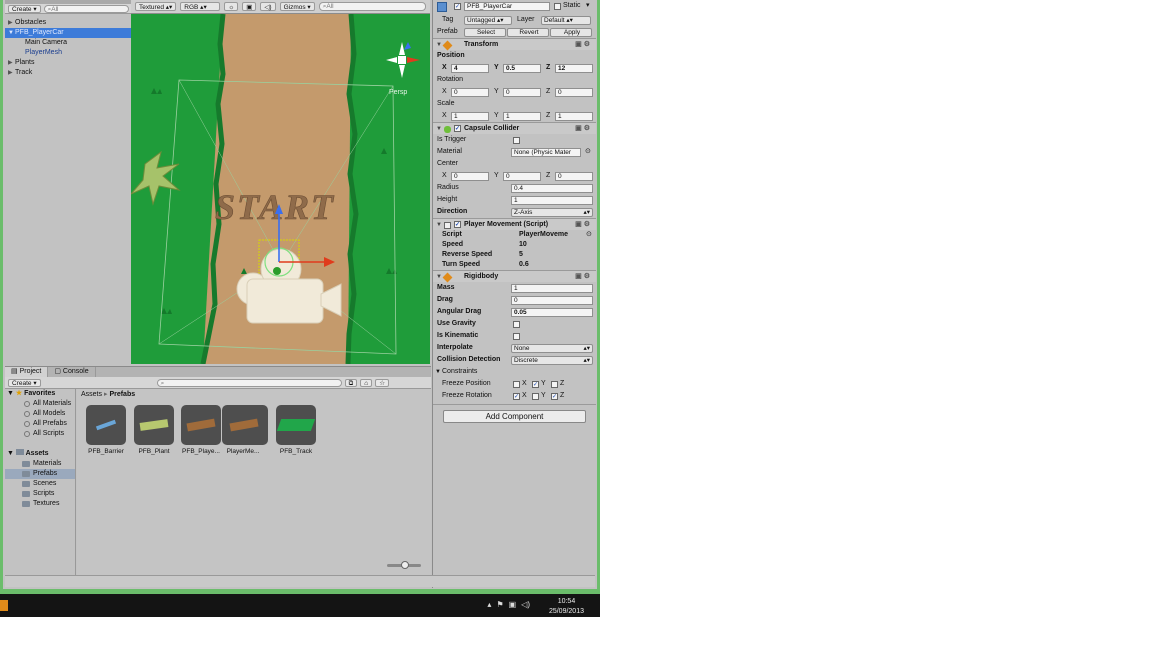 The width and height of the screenshot is (1152, 648). What do you see at coordinates (91, 394) in the screenshot?
I see `breadcrumb-assets: Assets` at bounding box center [91, 394].